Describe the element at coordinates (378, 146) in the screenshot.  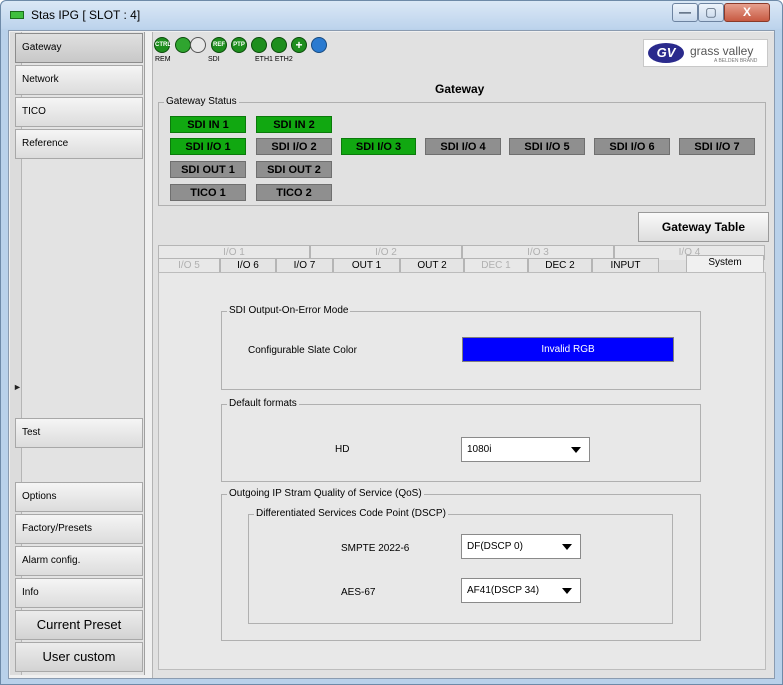
I see `sdi-io-3-indicator: SDI I/O 3` at that location.